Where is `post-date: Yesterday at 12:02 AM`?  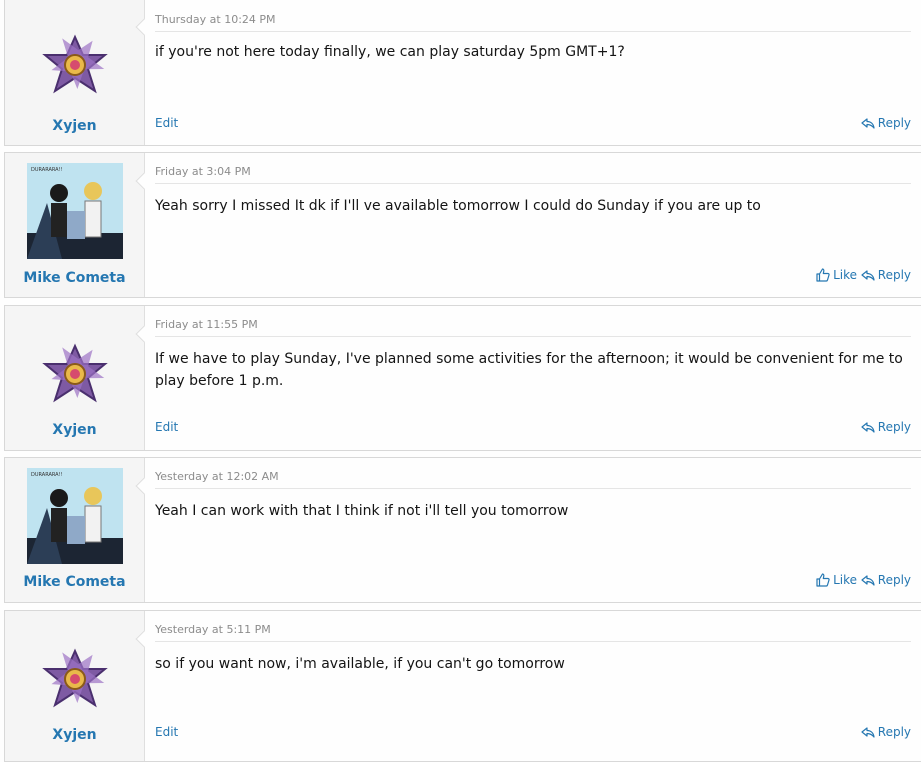
post-date: Yesterday at 12:02 AM is located at coordinates (217, 476).